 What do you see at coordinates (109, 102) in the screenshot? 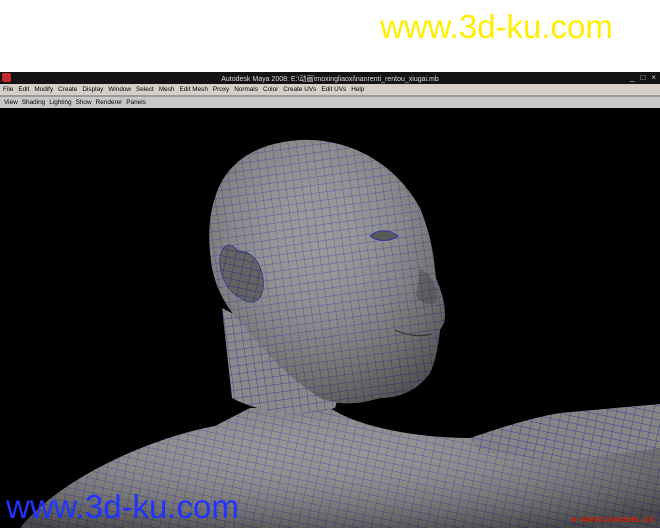
I see `panel-menu-renderer: Renderer` at bounding box center [109, 102].